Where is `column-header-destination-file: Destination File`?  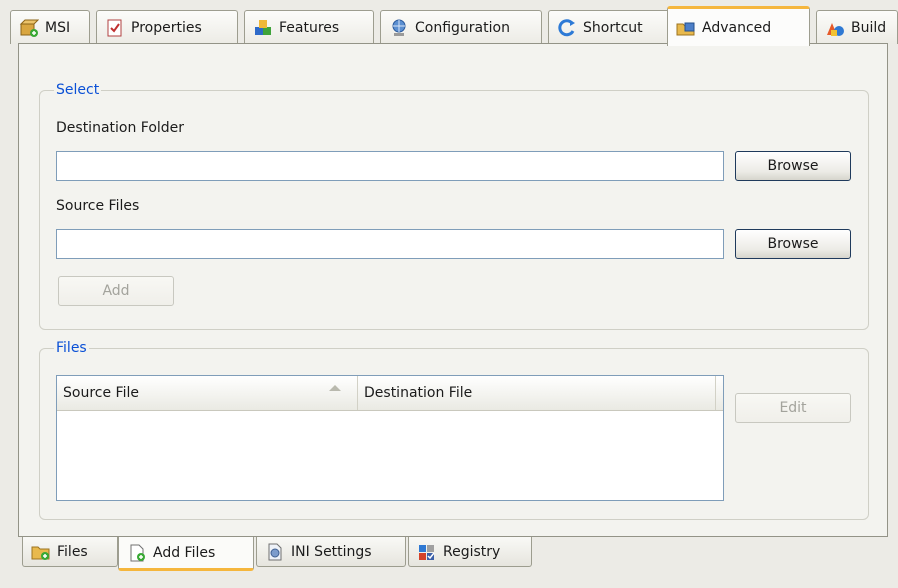
column-header-destination-file: Destination File is located at coordinates (537, 393).